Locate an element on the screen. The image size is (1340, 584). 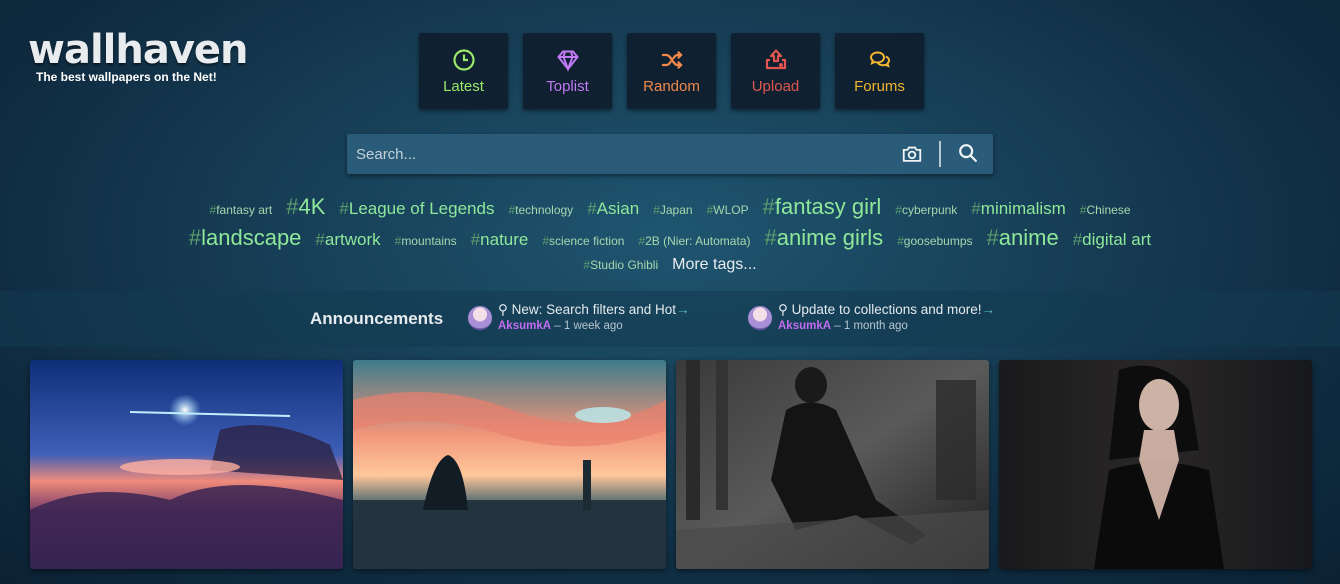
tag-link: #Studio Ghibli is located at coordinates (620, 265).